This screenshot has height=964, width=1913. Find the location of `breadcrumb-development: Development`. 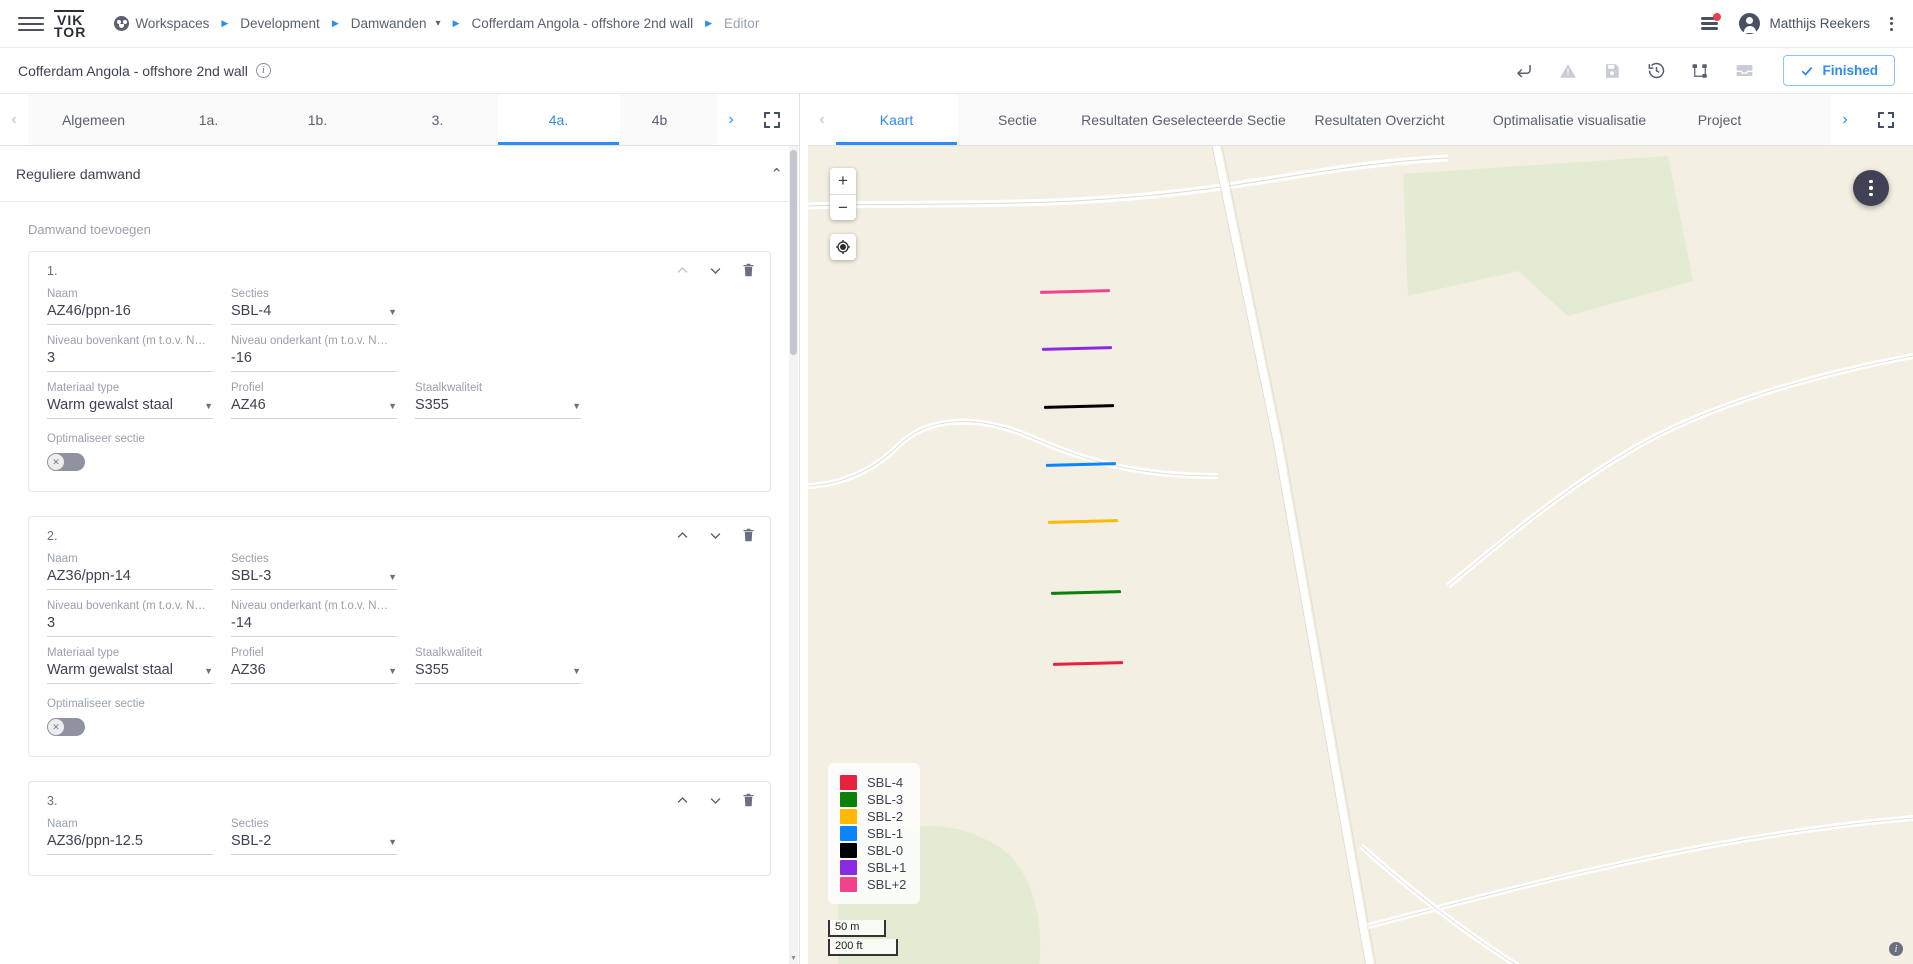

breadcrumb-development: Development is located at coordinates (280, 23).